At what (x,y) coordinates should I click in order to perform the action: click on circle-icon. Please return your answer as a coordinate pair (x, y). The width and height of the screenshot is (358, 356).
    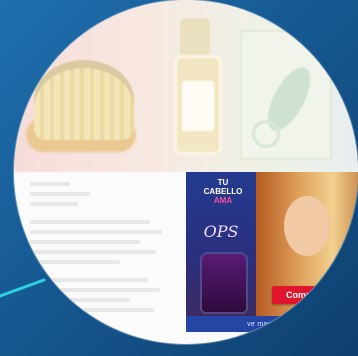
    Looking at the image, I should click on (266, 134).